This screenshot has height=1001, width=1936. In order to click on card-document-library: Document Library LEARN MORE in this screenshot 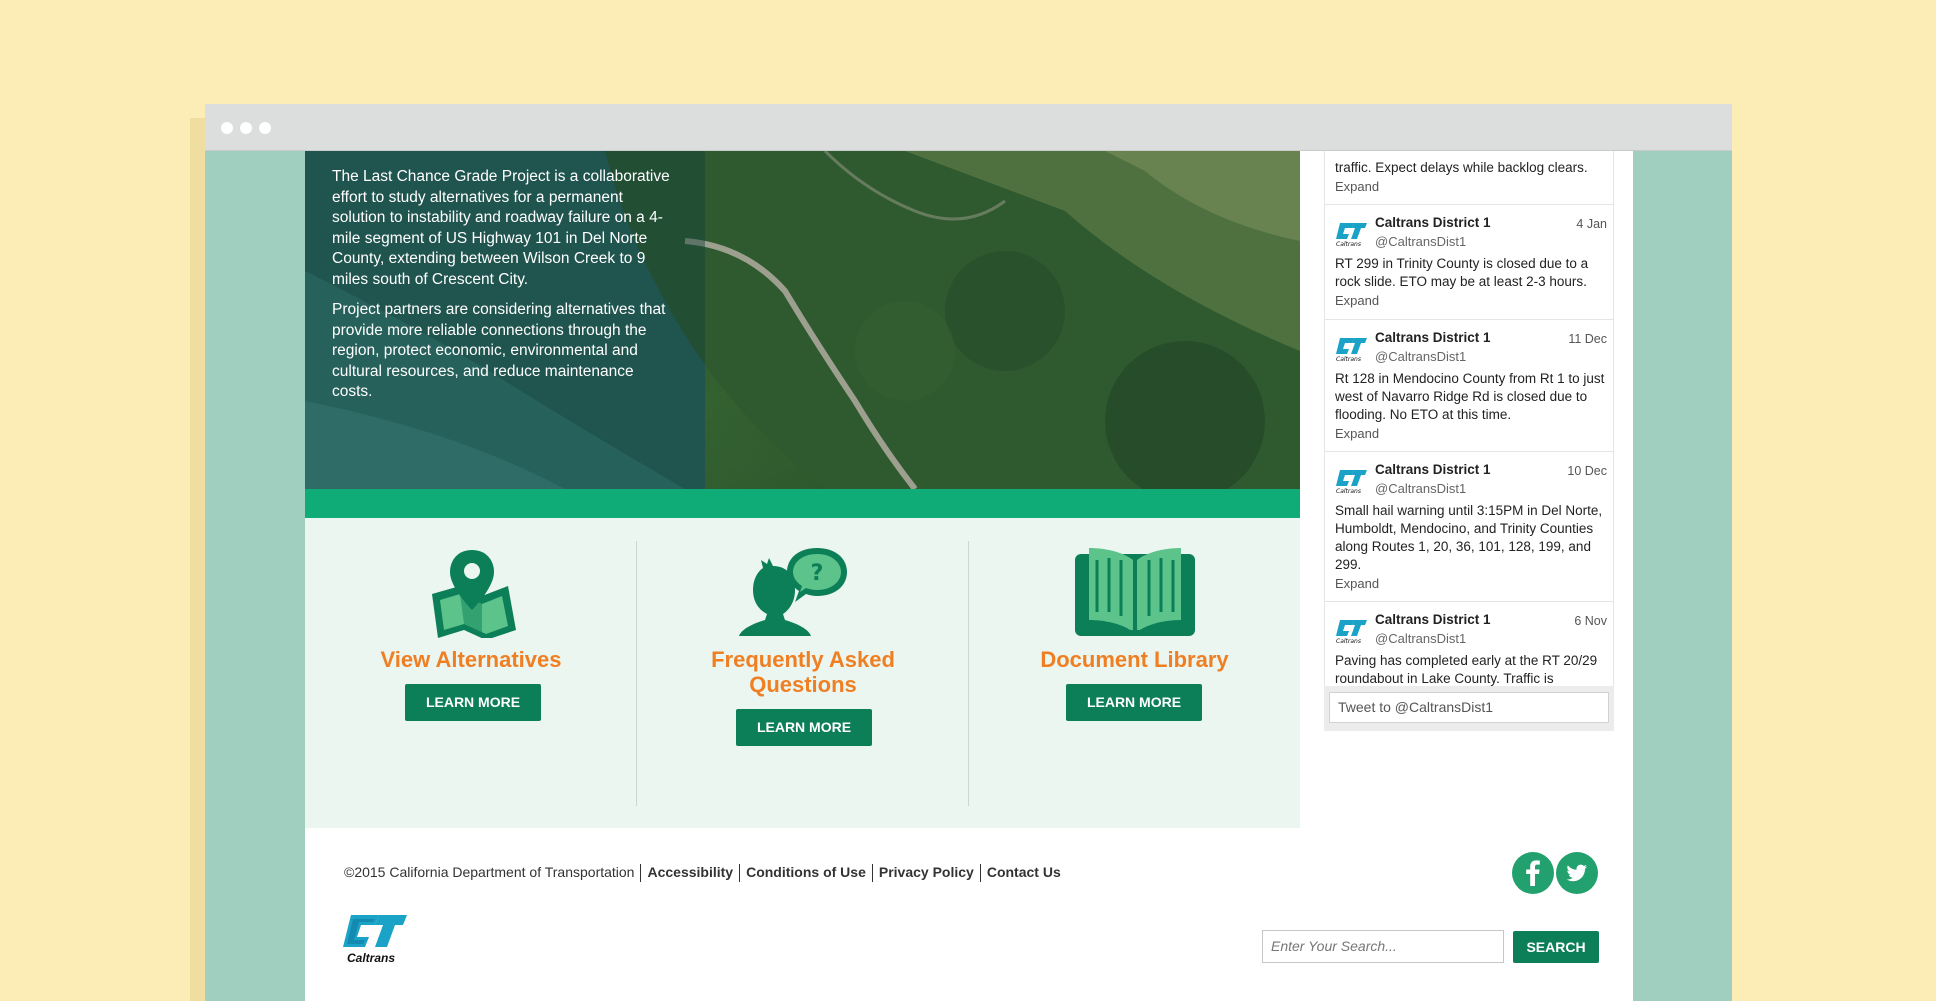, I will do `click(1134, 673)`.